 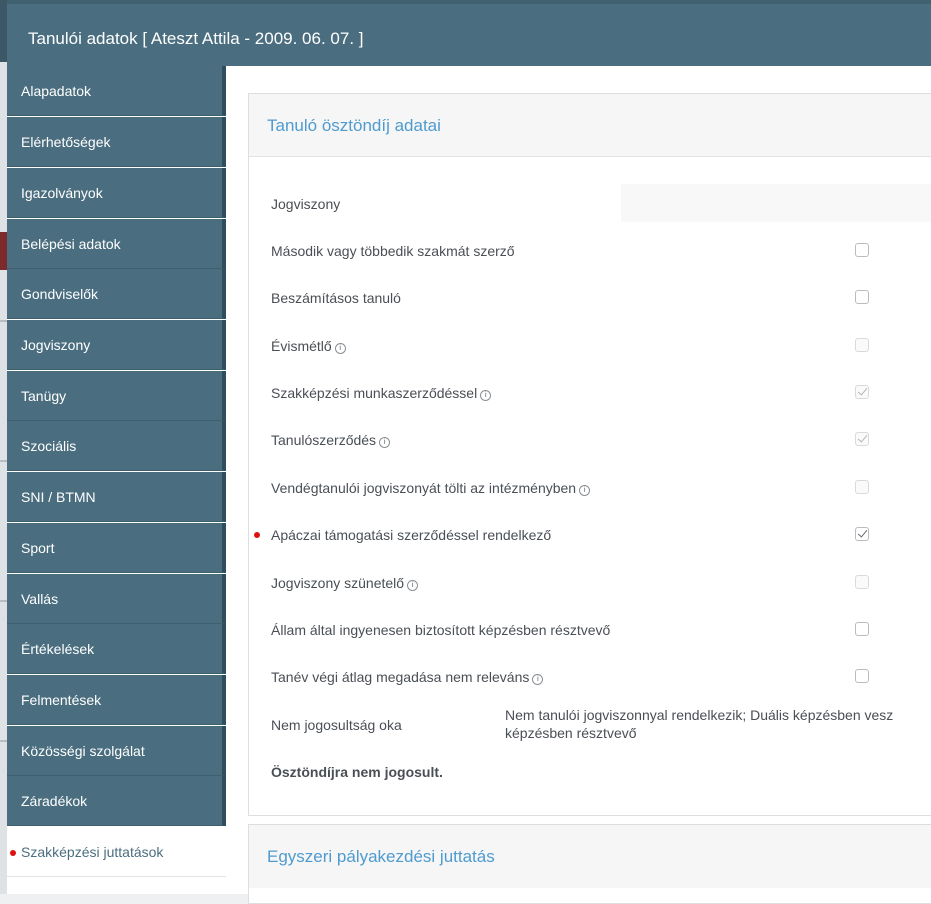 I want to click on checkbox-label-text: Jogviszony szünetelő, so click(x=338, y=583).